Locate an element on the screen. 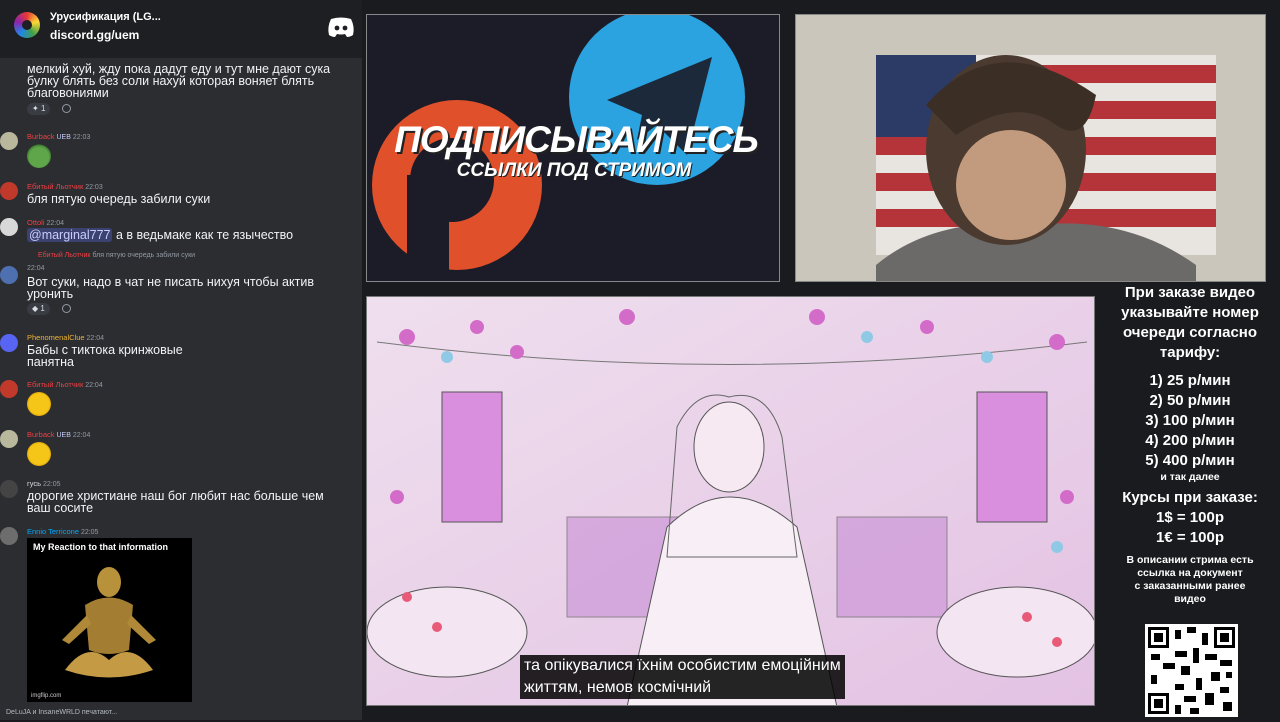 Image resolution: width=1280 pixels, height=722 pixels. tariff-line: 3) 100 р/мин is located at coordinates (1190, 420).